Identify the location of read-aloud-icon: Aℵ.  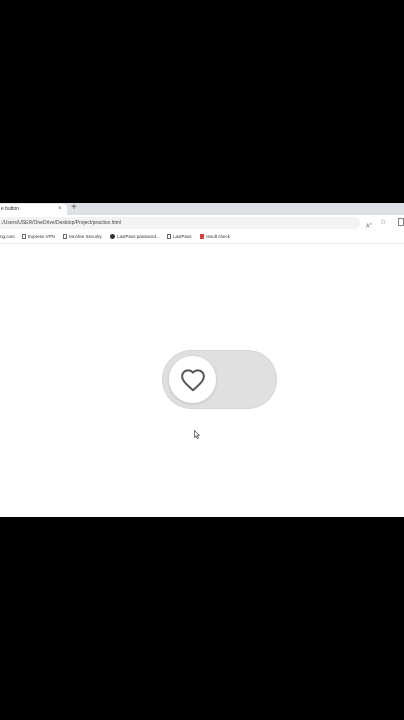
(369, 225).